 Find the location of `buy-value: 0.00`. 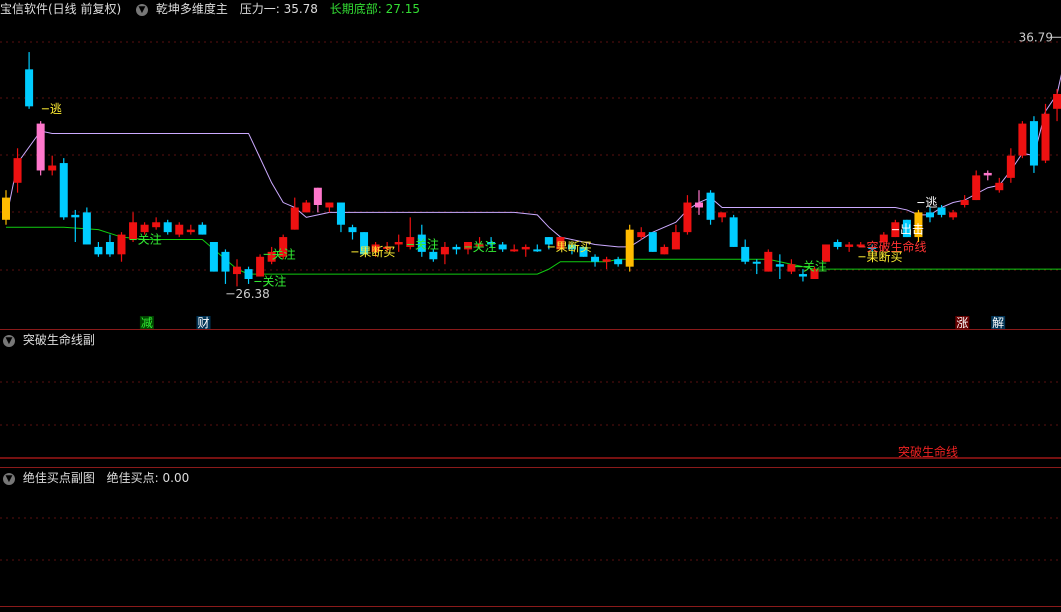

buy-value: 0.00 is located at coordinates (176, 478).